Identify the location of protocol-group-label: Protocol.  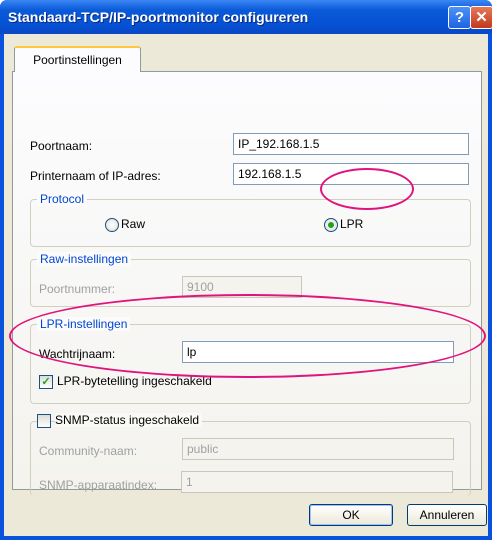
(62, 199).